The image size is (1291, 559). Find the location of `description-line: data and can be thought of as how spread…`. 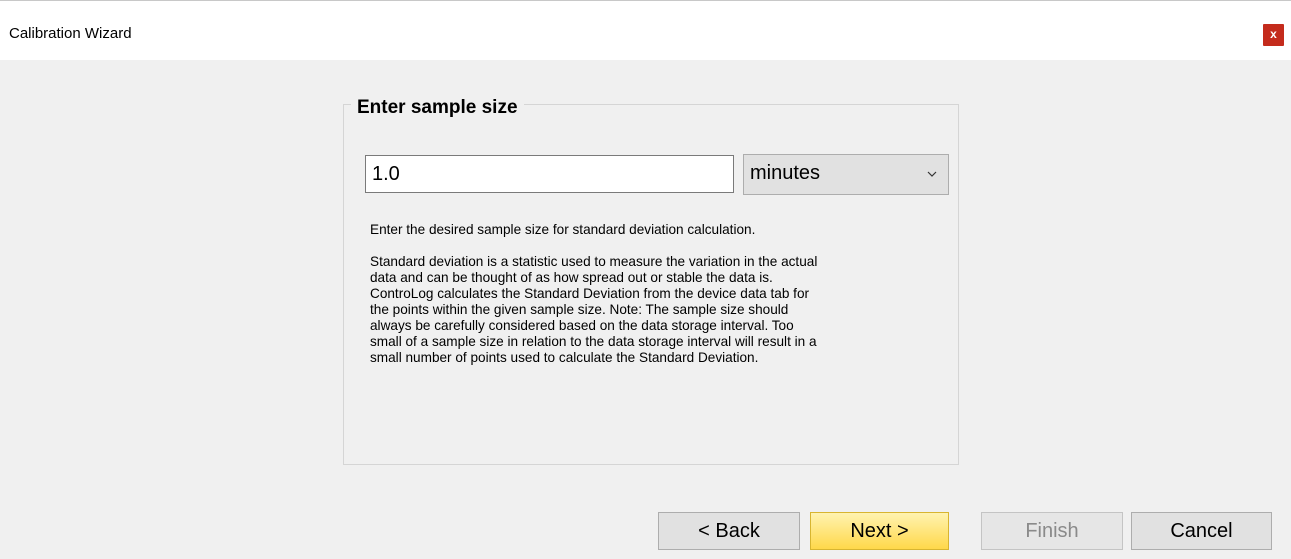

description-line: data and can be thought of as how spread… is located at coordinates (571, 277).